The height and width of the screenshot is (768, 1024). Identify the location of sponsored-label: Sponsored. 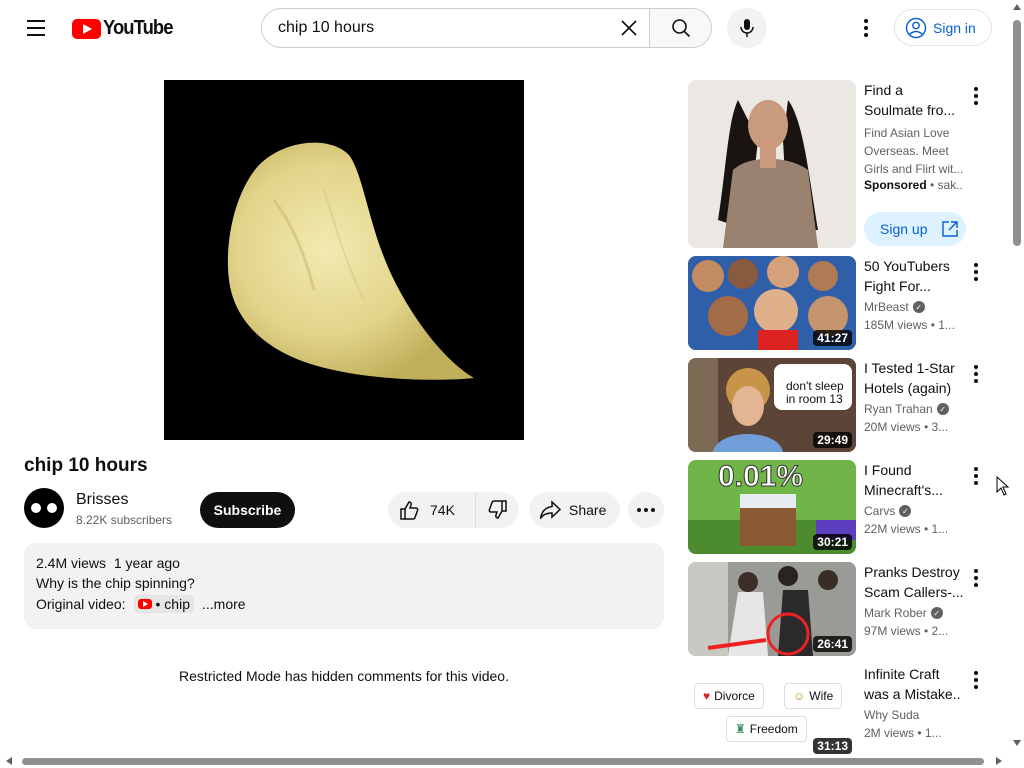
(895, 185).